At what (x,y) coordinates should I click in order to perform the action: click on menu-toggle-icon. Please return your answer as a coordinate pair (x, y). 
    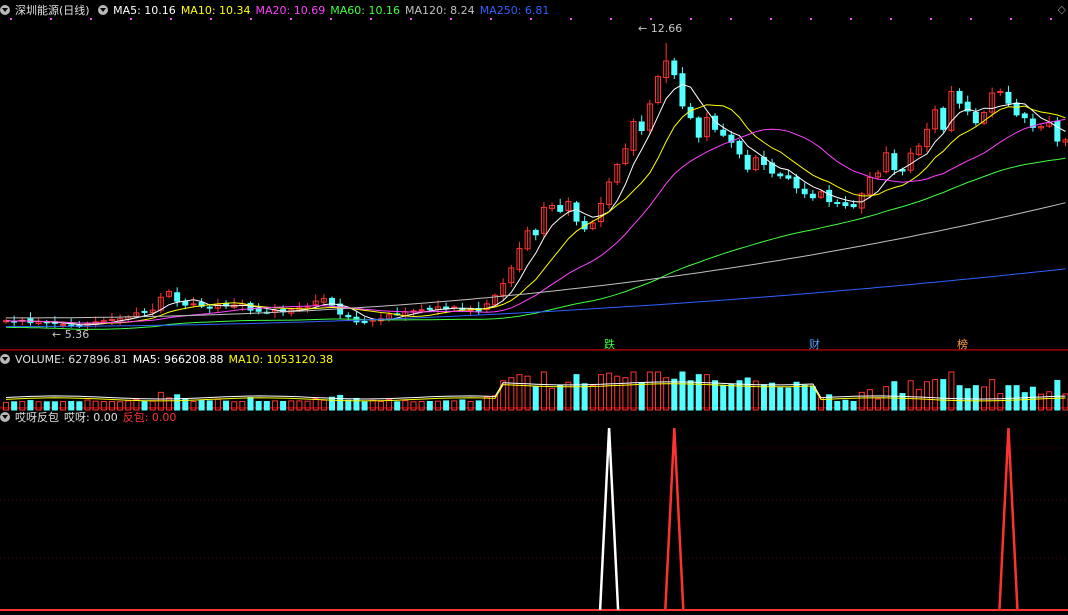
    Looking at the image, I should click on (5, 10).